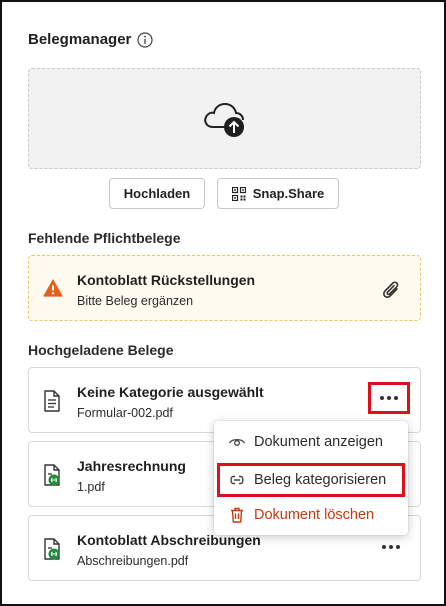  I want to click on menu-item-delete-document: Dokument löschen, so click(311, 515).